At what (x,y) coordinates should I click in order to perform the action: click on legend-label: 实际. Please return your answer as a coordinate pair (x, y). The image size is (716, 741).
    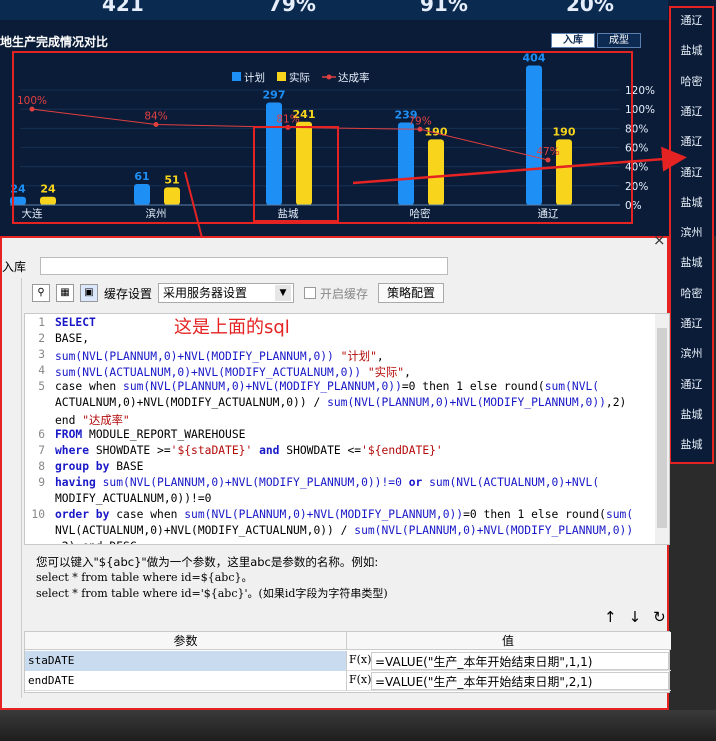
    Looking at the image, I should click on (299, 77).